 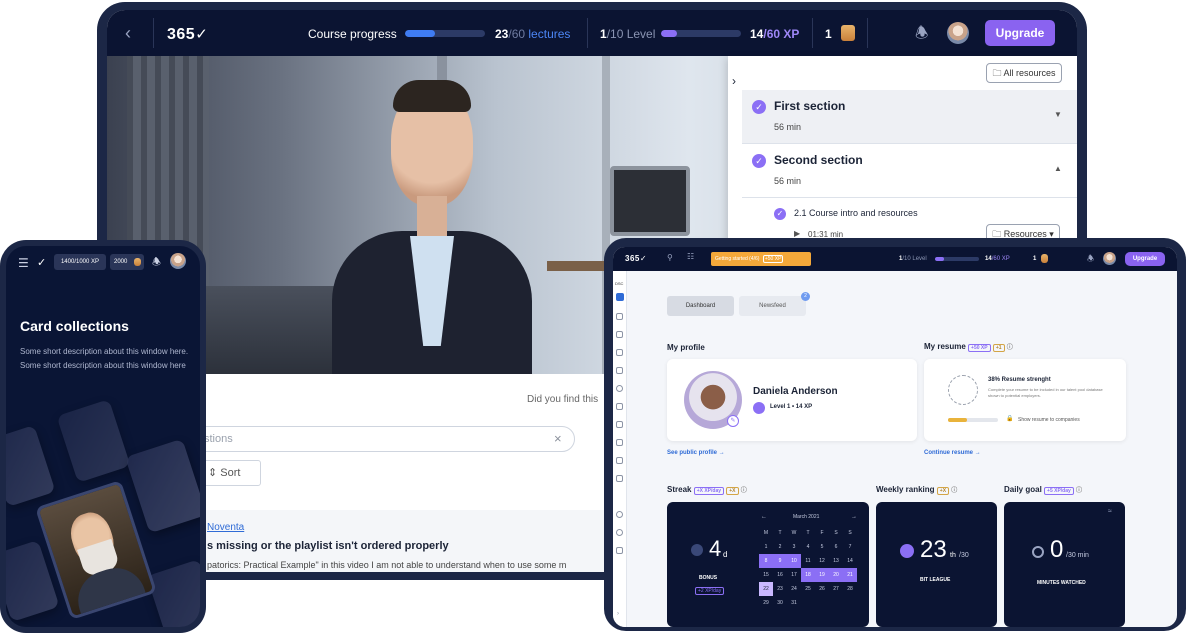 I want to click on calendar-day: 14, so click(x=850, y=561).